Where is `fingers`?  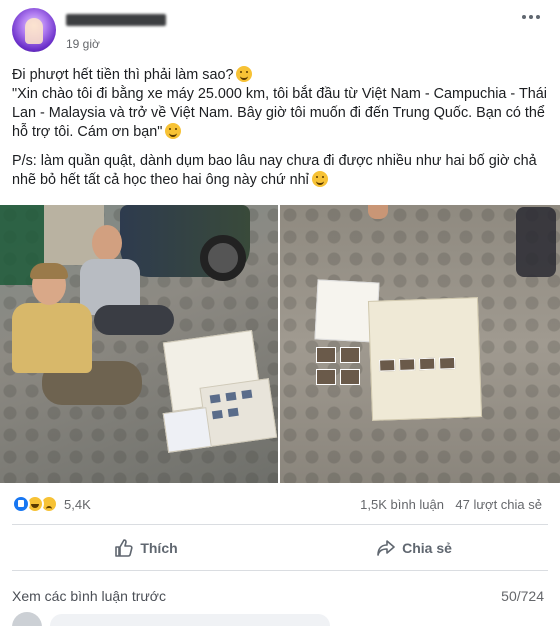
fingers is located at coordinates (378, 212).